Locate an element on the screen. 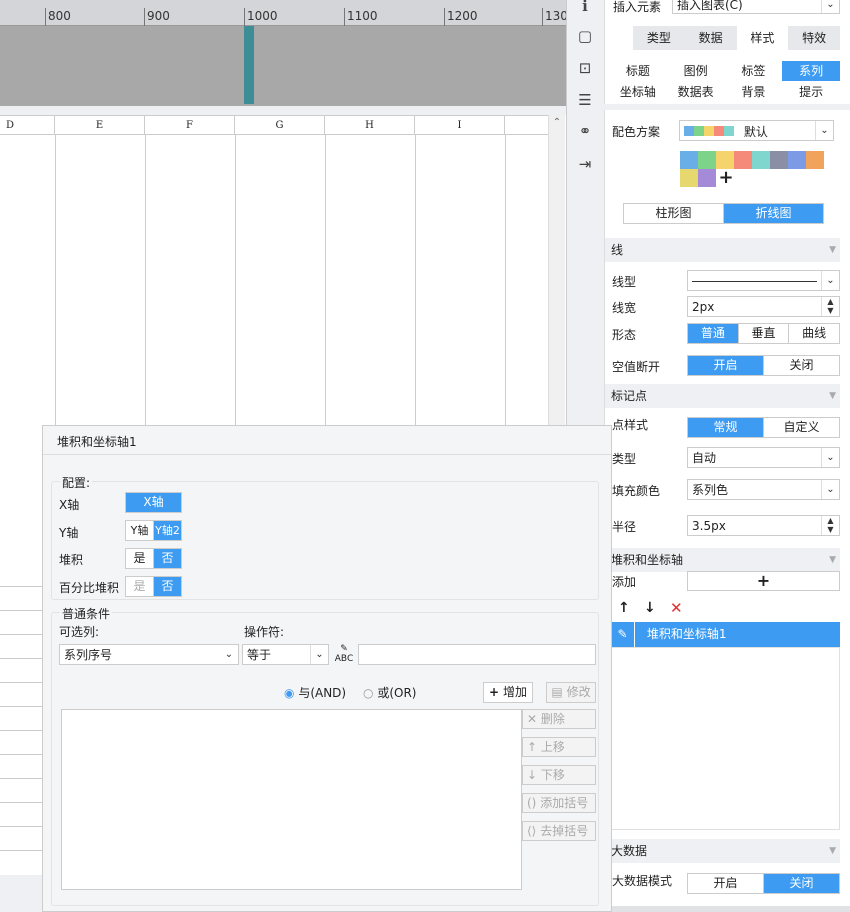  column-d: D is located at coordinates (27, 125).